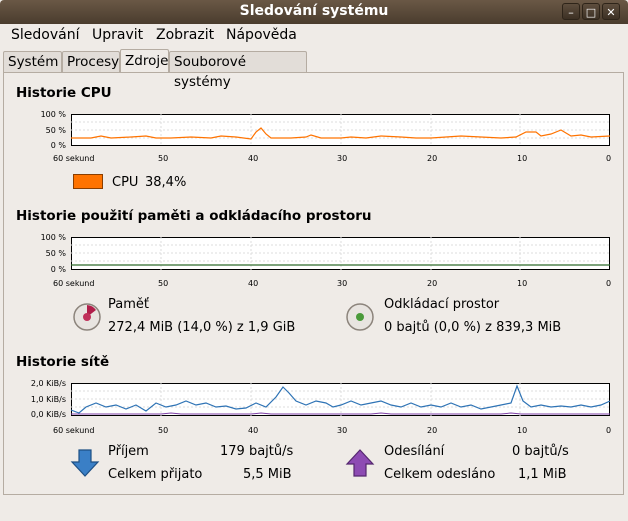 This screenshot has height=521, width=628. What do you see at coordinates (261, 35) in the screenshot?
I see `menu-napoveda: Nápověda` at bounding box center [261, 35].